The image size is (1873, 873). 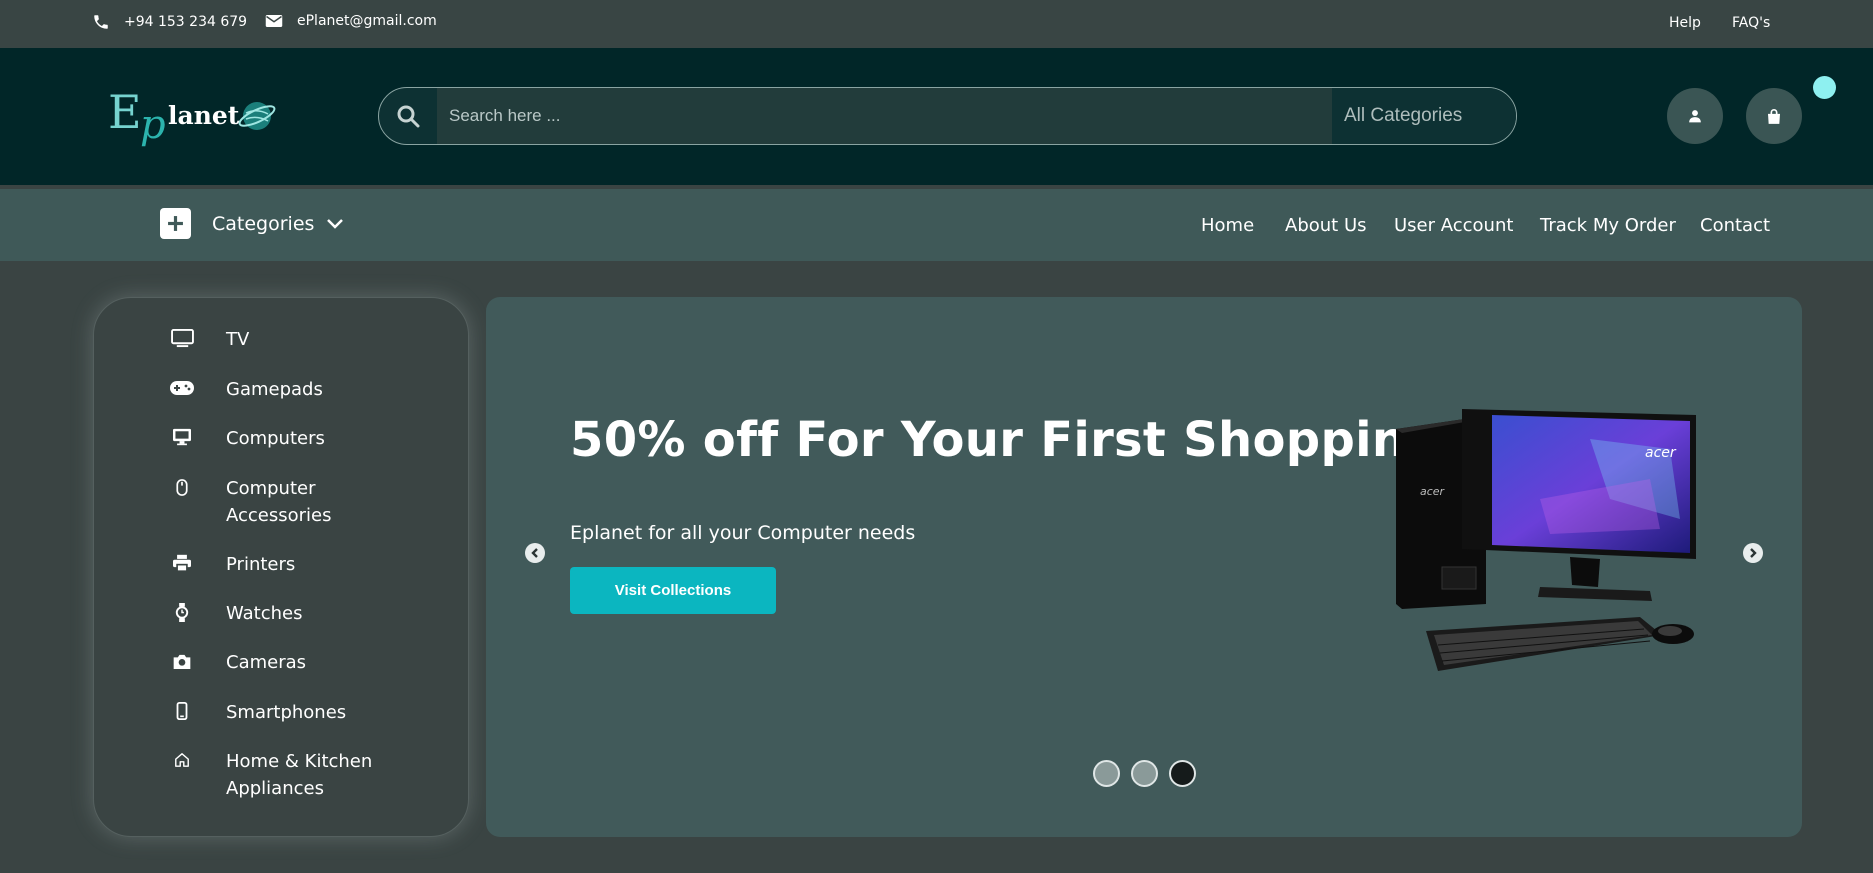 I want to click on sidebar-item-printers: Printers, so click(x=282, y=566).